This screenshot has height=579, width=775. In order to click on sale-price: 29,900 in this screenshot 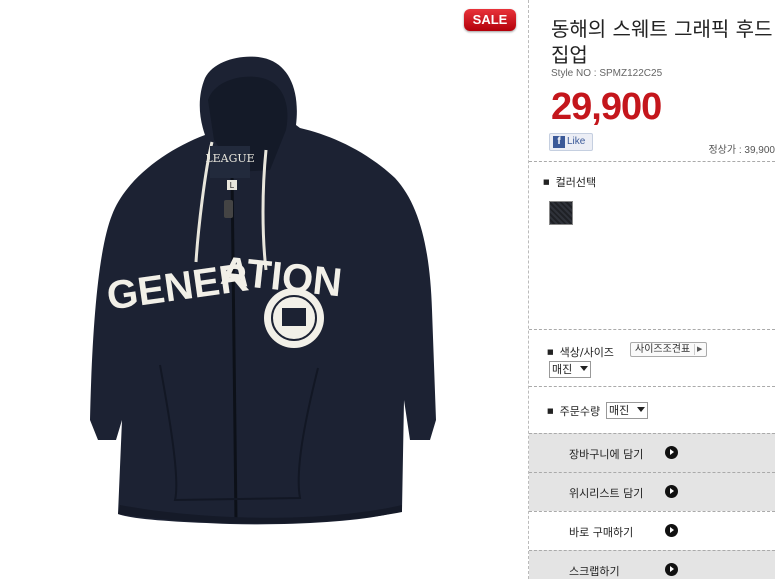, I will do `click(606, 107)`.